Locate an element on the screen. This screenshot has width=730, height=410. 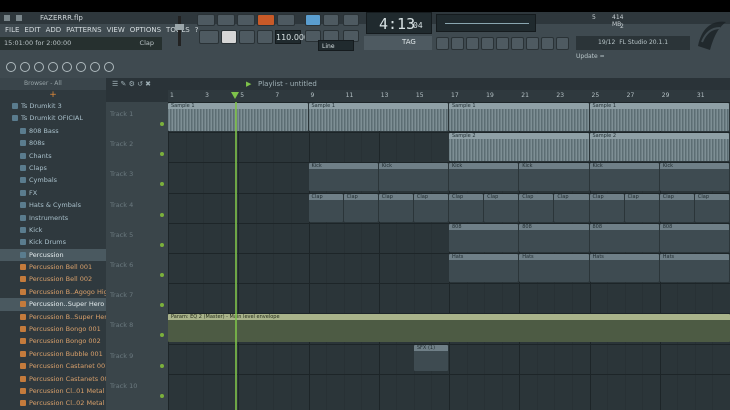
browser-item: Ts Drumkit 3 is located at coordinates (53, 106).